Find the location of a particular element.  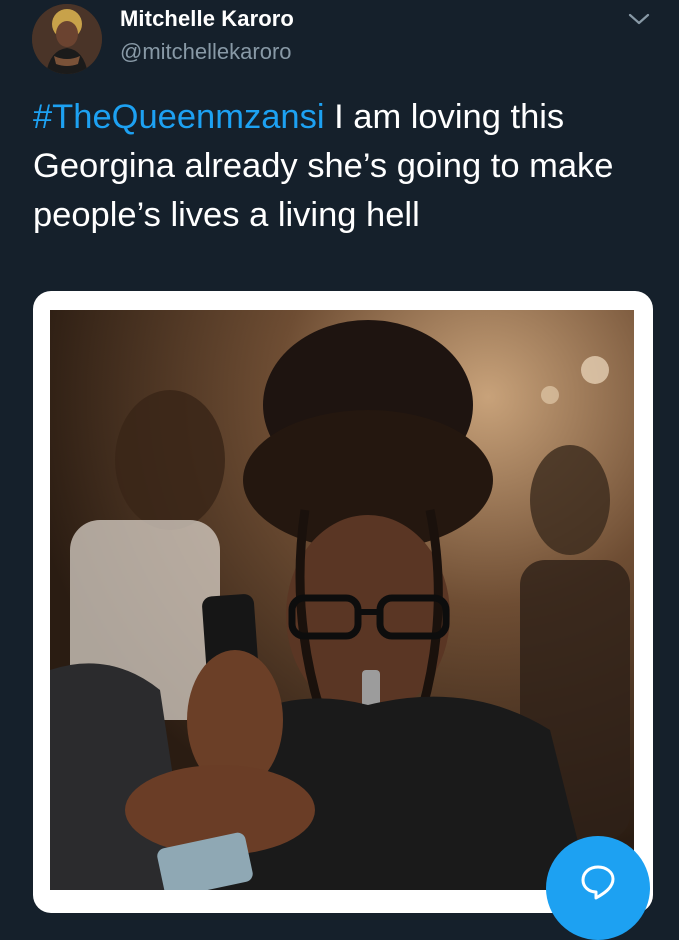

avatar-image is located at coordinates (67, 39).